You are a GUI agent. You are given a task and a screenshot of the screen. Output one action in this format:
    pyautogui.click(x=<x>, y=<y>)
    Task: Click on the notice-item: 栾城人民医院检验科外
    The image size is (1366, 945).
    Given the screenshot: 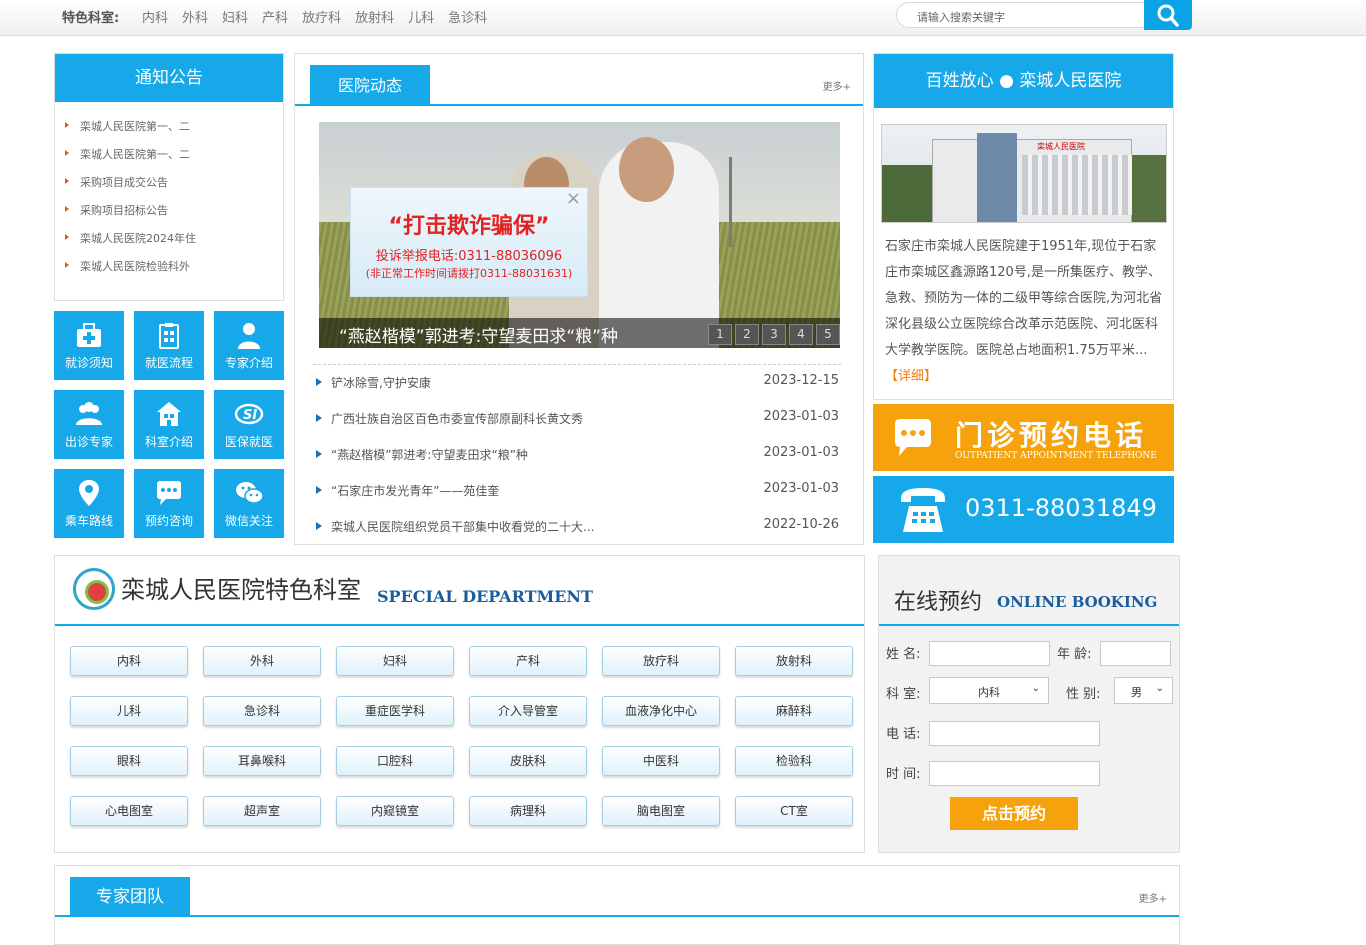 What is the action you would take?
    pyautogui.click(x=169, y=272)
    